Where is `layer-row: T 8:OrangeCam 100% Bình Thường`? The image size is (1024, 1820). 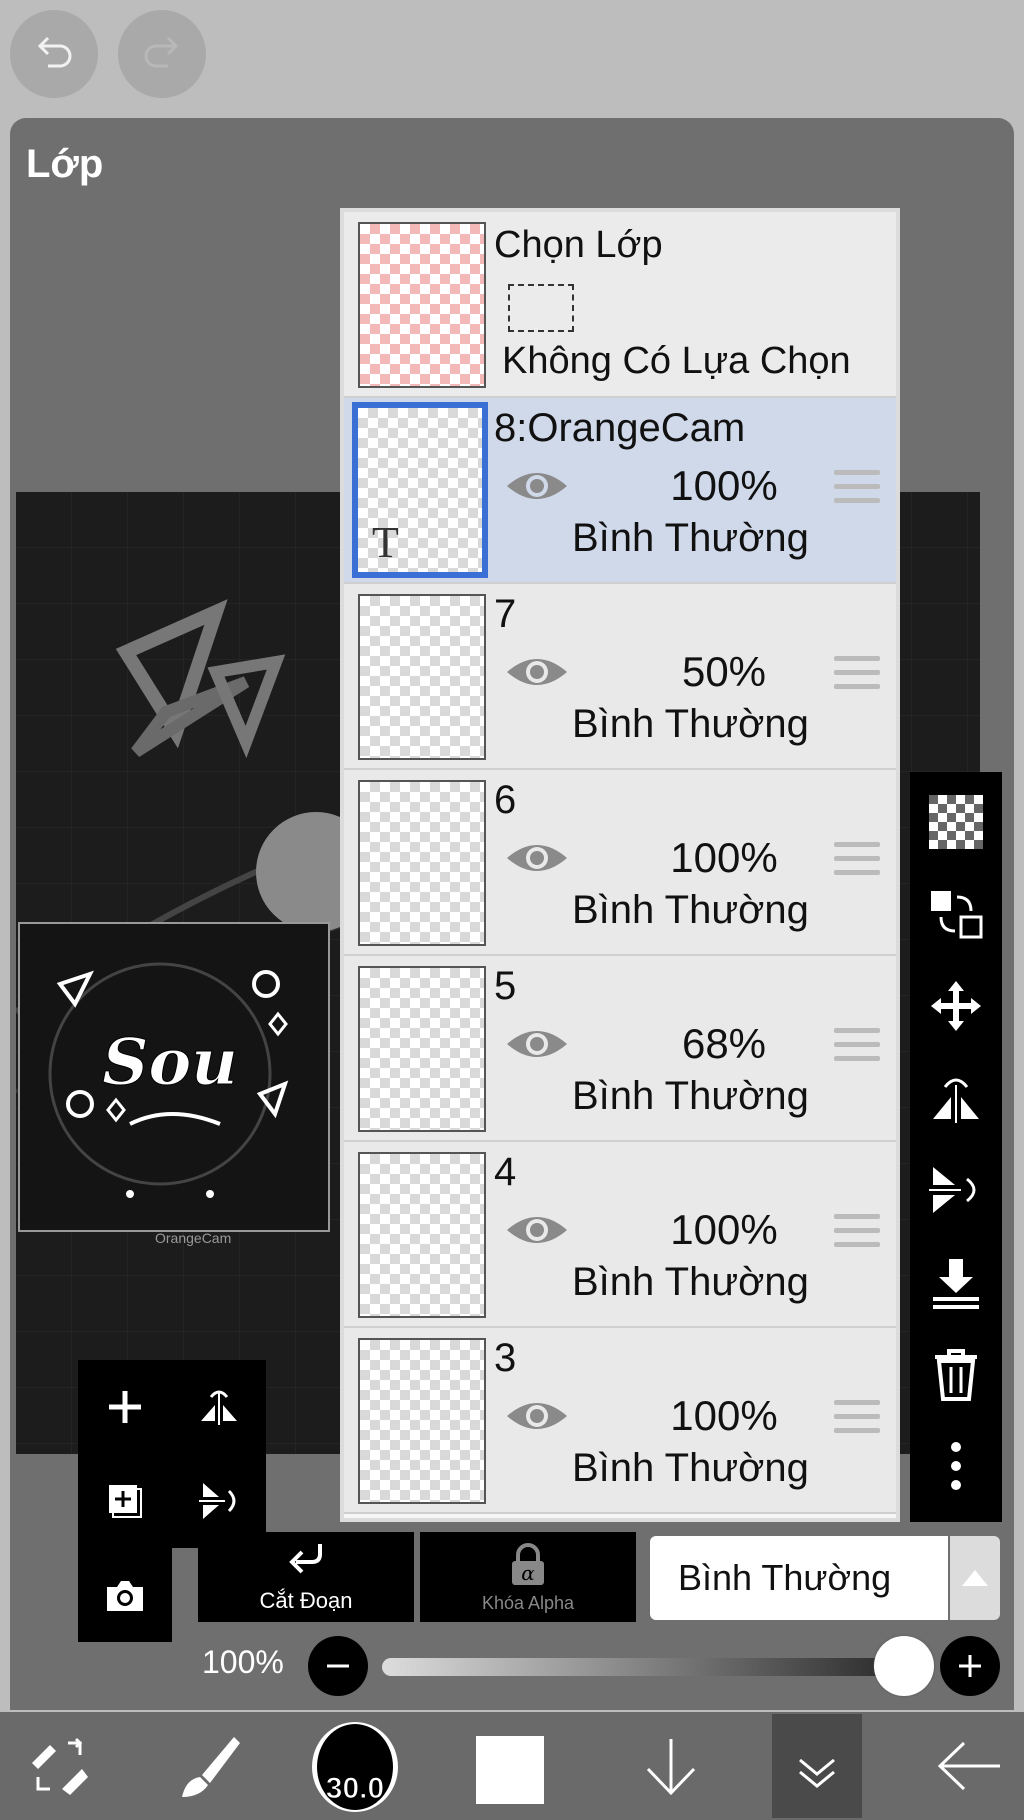
layer-row: T 8:OrangeCam 100% Bình Thường is located at coordinates (620, 491).